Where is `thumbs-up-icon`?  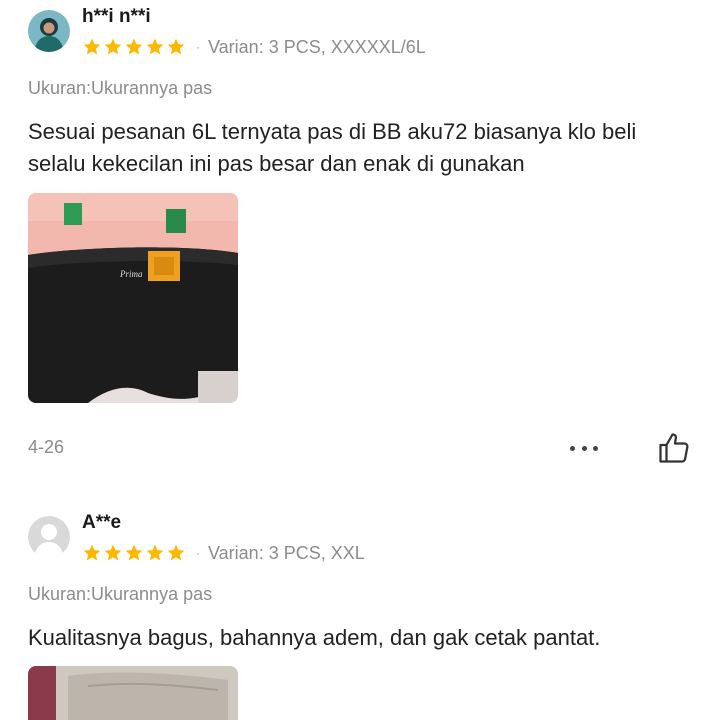
thumbs-up-icon is located at coordinates (674, 448).